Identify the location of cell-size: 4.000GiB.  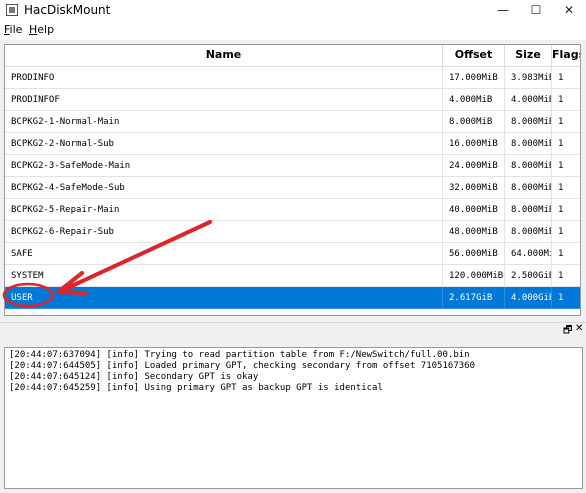
(528, 298).